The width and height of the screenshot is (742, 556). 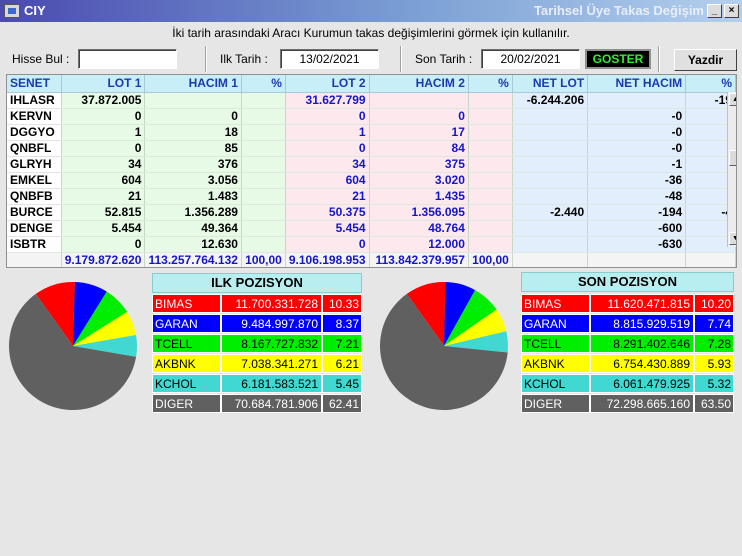 What do you see at coordinates (193, 212) in the screenshot?
I see `table-cell: 1.356.289` at bounding box center [193, 212].